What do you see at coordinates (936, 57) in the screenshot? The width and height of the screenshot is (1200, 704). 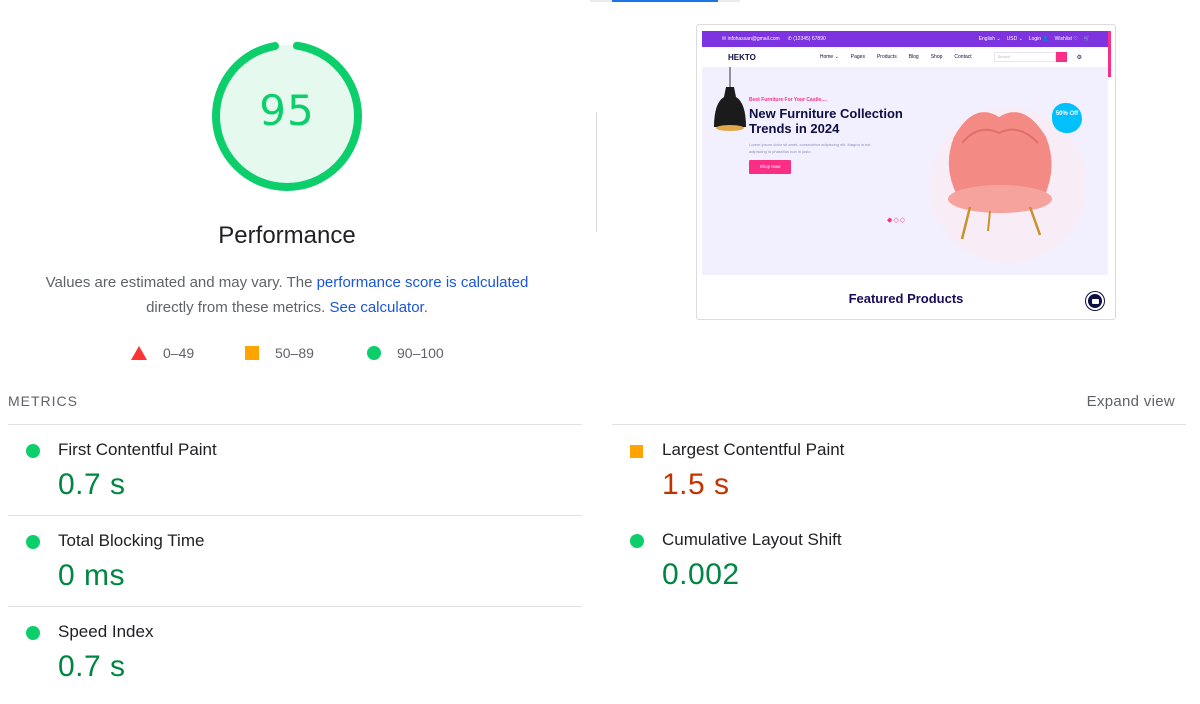 I see `preview-menu-item: Shop` at bounding box center [936, 57].